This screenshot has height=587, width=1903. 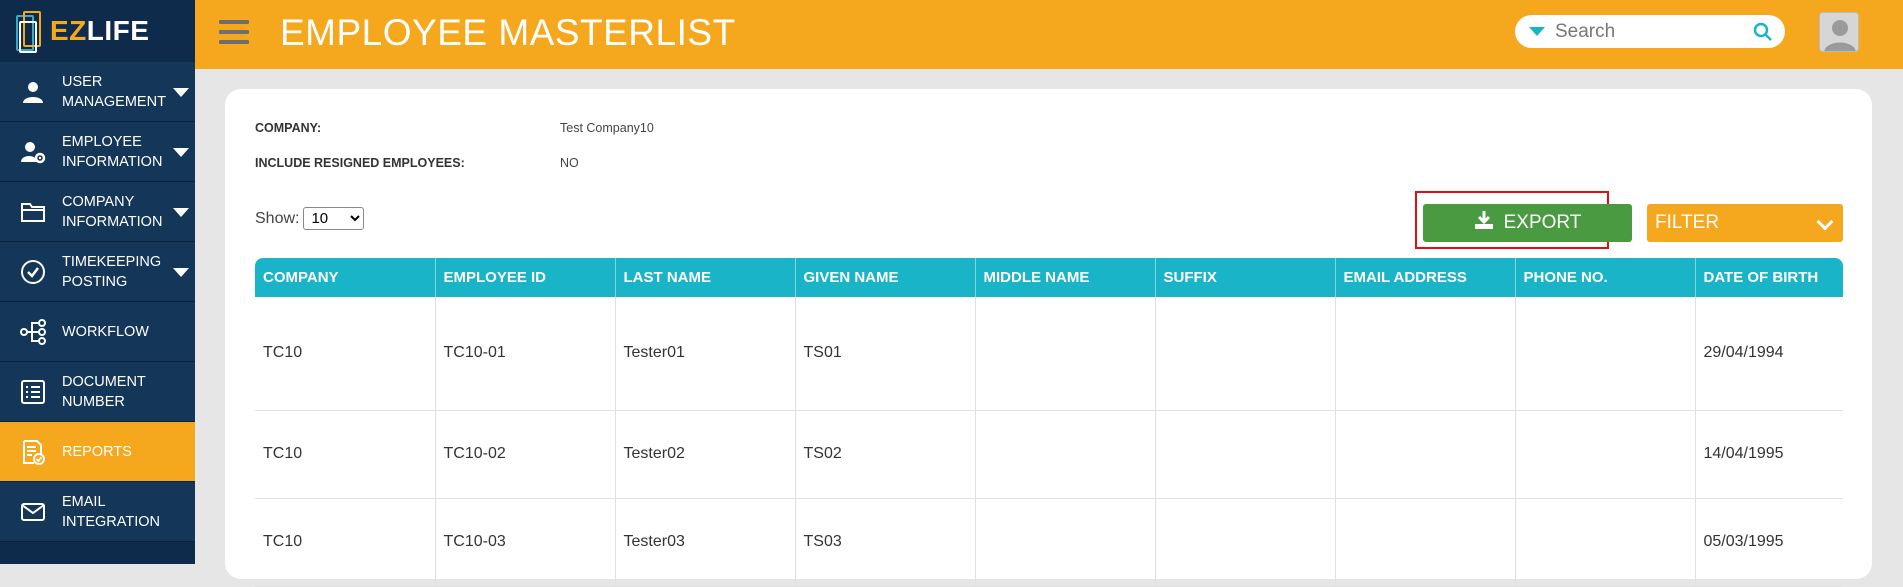 What do you see at coordinates (33, 152) in the screenshot?
I see `user-gear-icon` at bounding box center [33, 152].